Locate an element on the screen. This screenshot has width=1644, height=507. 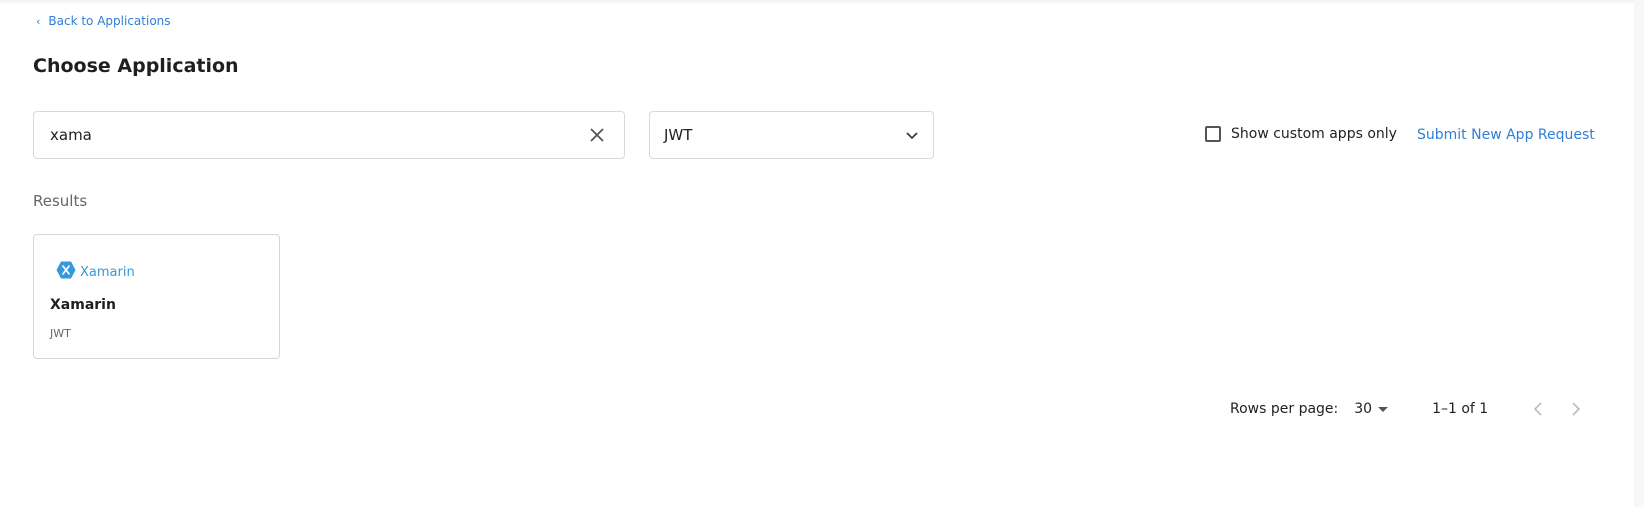
chevron-right-icon is located at coordinates (1576, 409).